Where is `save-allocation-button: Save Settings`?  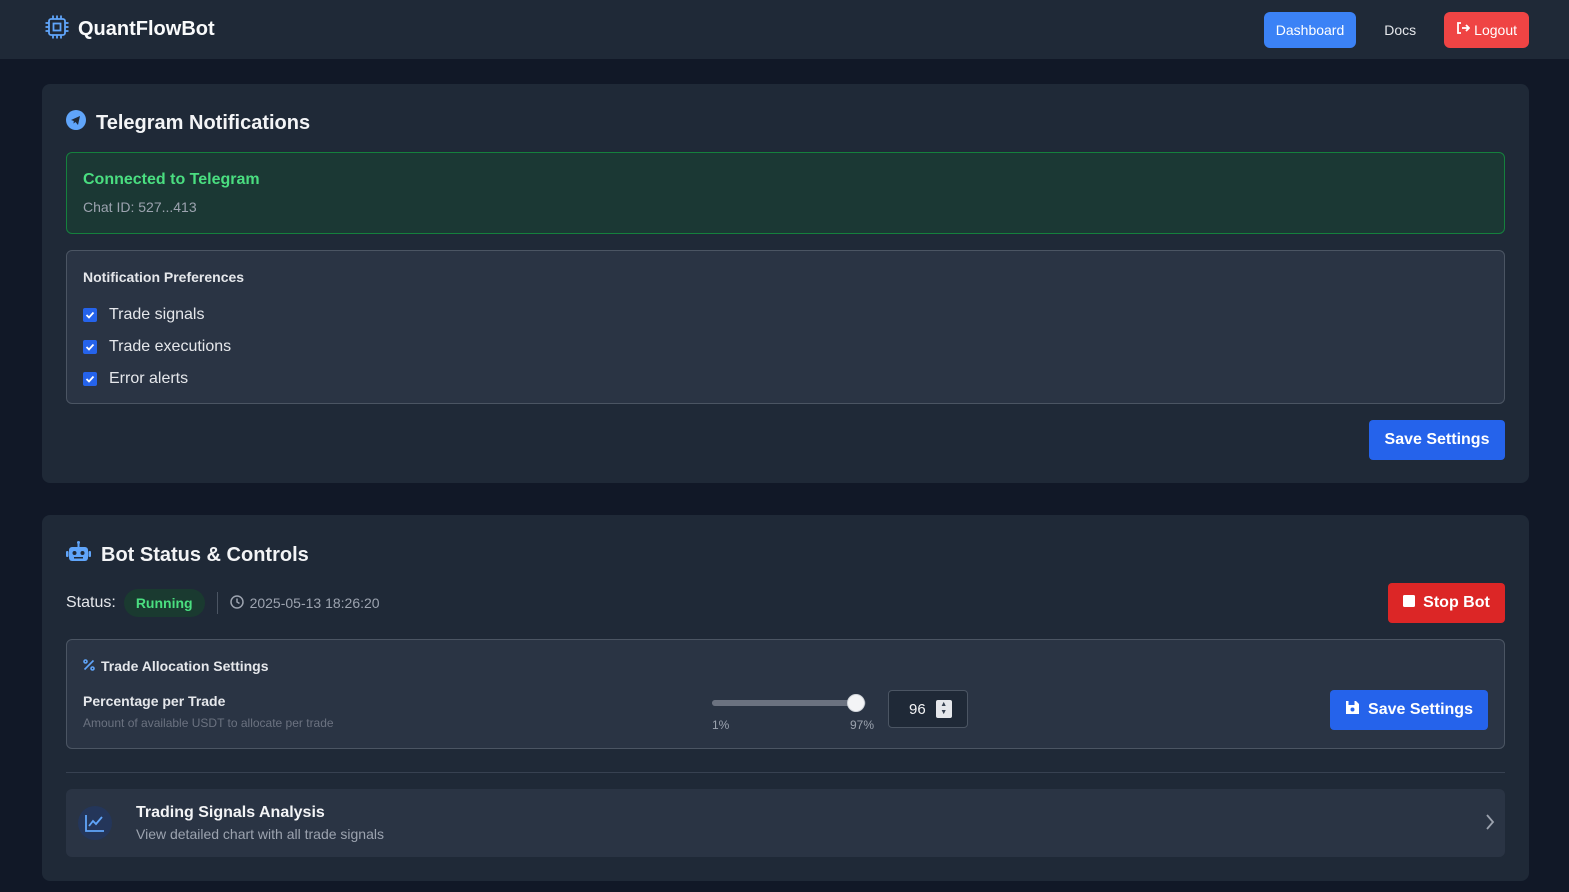
save-allocation-button: Save Settings is located at coordinates (1409, 710).